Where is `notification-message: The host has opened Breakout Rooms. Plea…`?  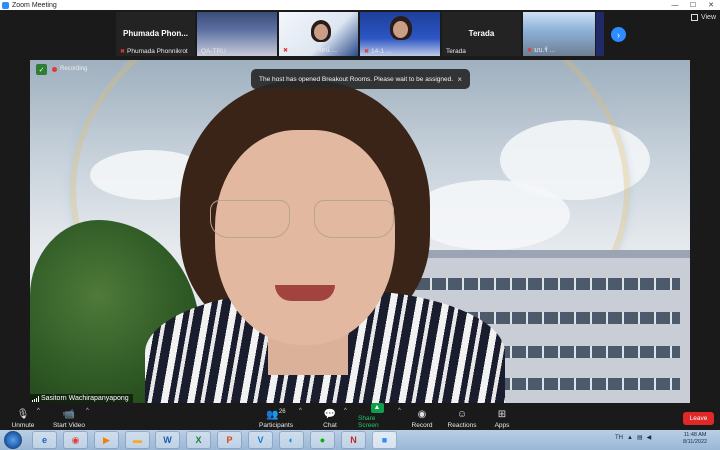 notification-message: The host has opened Breakout Rooms. Plea… is located at coordinates (356, 79).